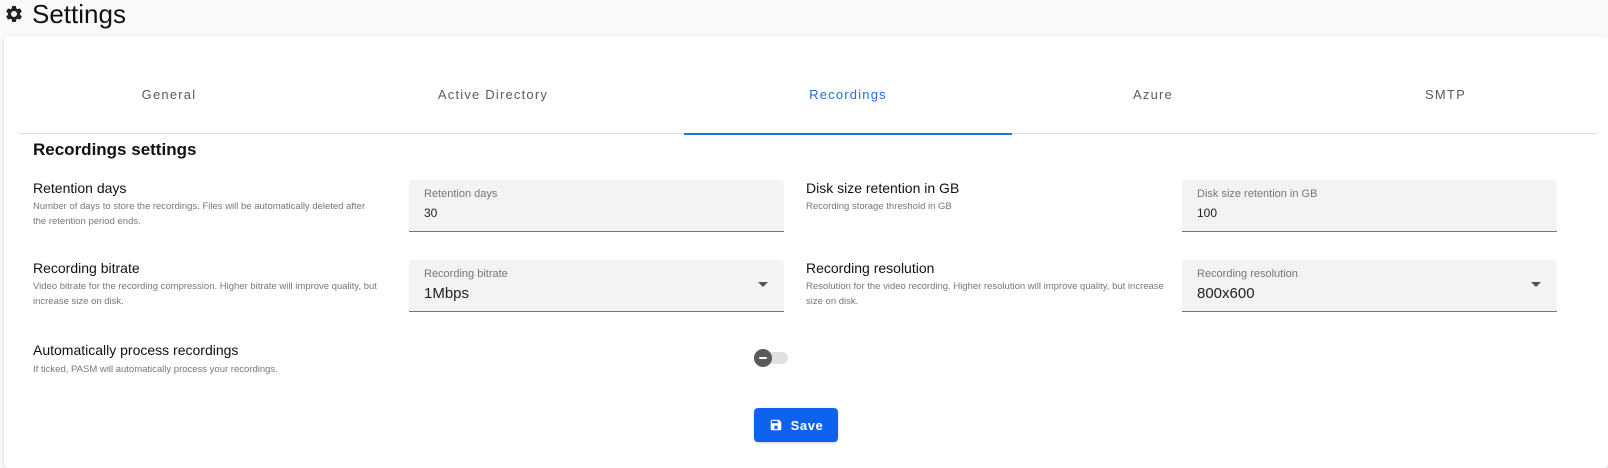 The height and width of the screenshot is (468, 1608). Describe the element at coordinates (1445, 96) in the screenshot. I see `tab-smtp: SMTP` at that location.